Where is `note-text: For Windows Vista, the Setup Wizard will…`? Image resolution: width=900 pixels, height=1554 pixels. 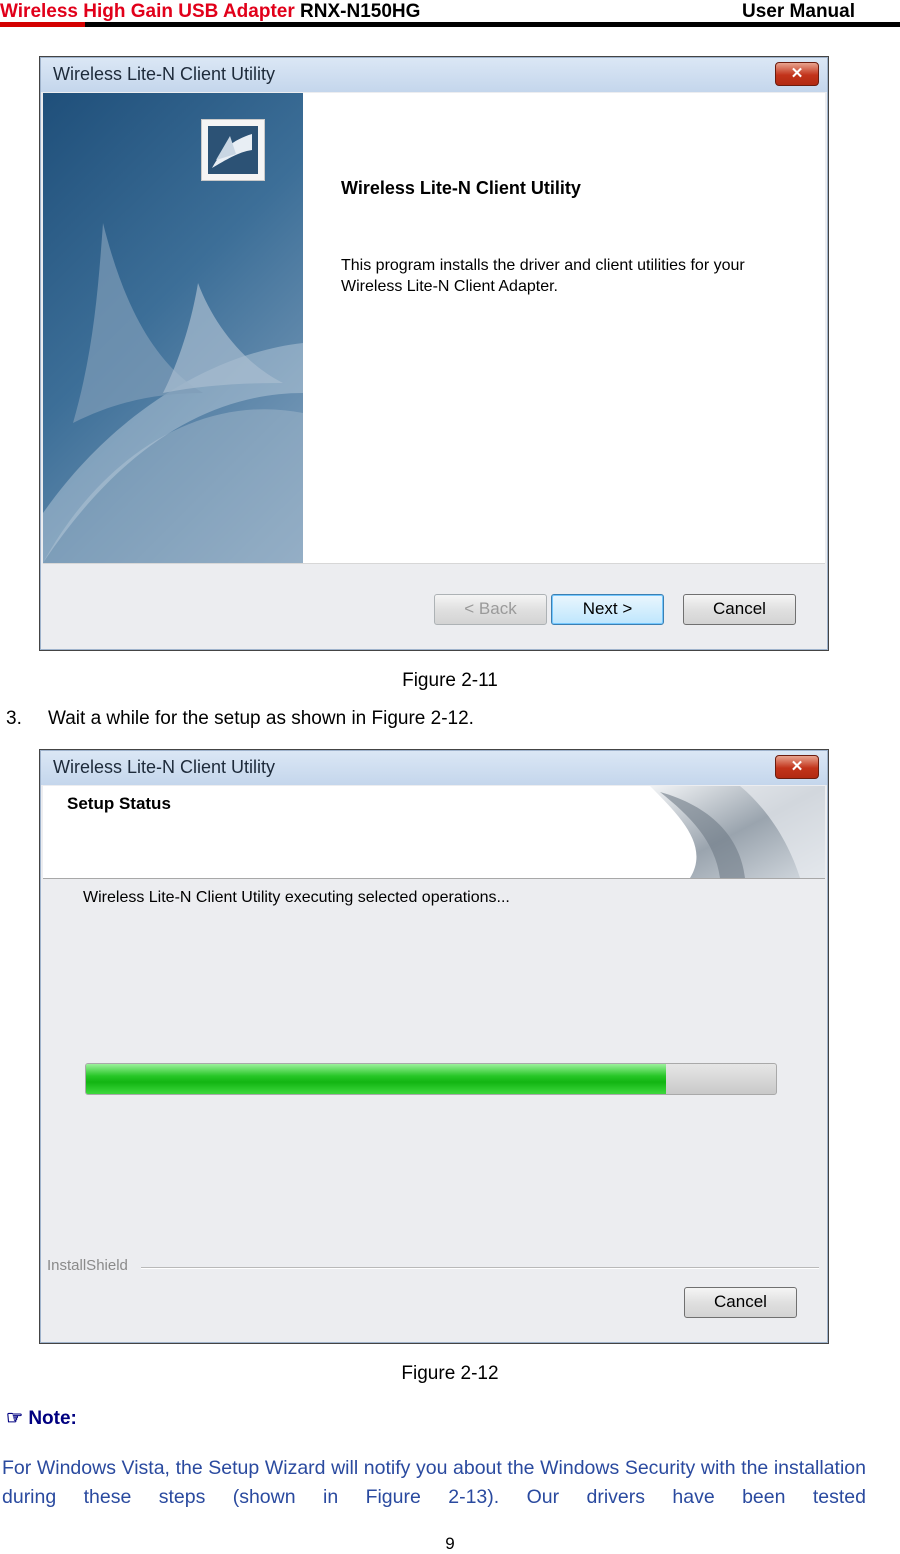
note-text: For Windows Vista, the Setup Wizard will… is located at coordinates (434, 1482).